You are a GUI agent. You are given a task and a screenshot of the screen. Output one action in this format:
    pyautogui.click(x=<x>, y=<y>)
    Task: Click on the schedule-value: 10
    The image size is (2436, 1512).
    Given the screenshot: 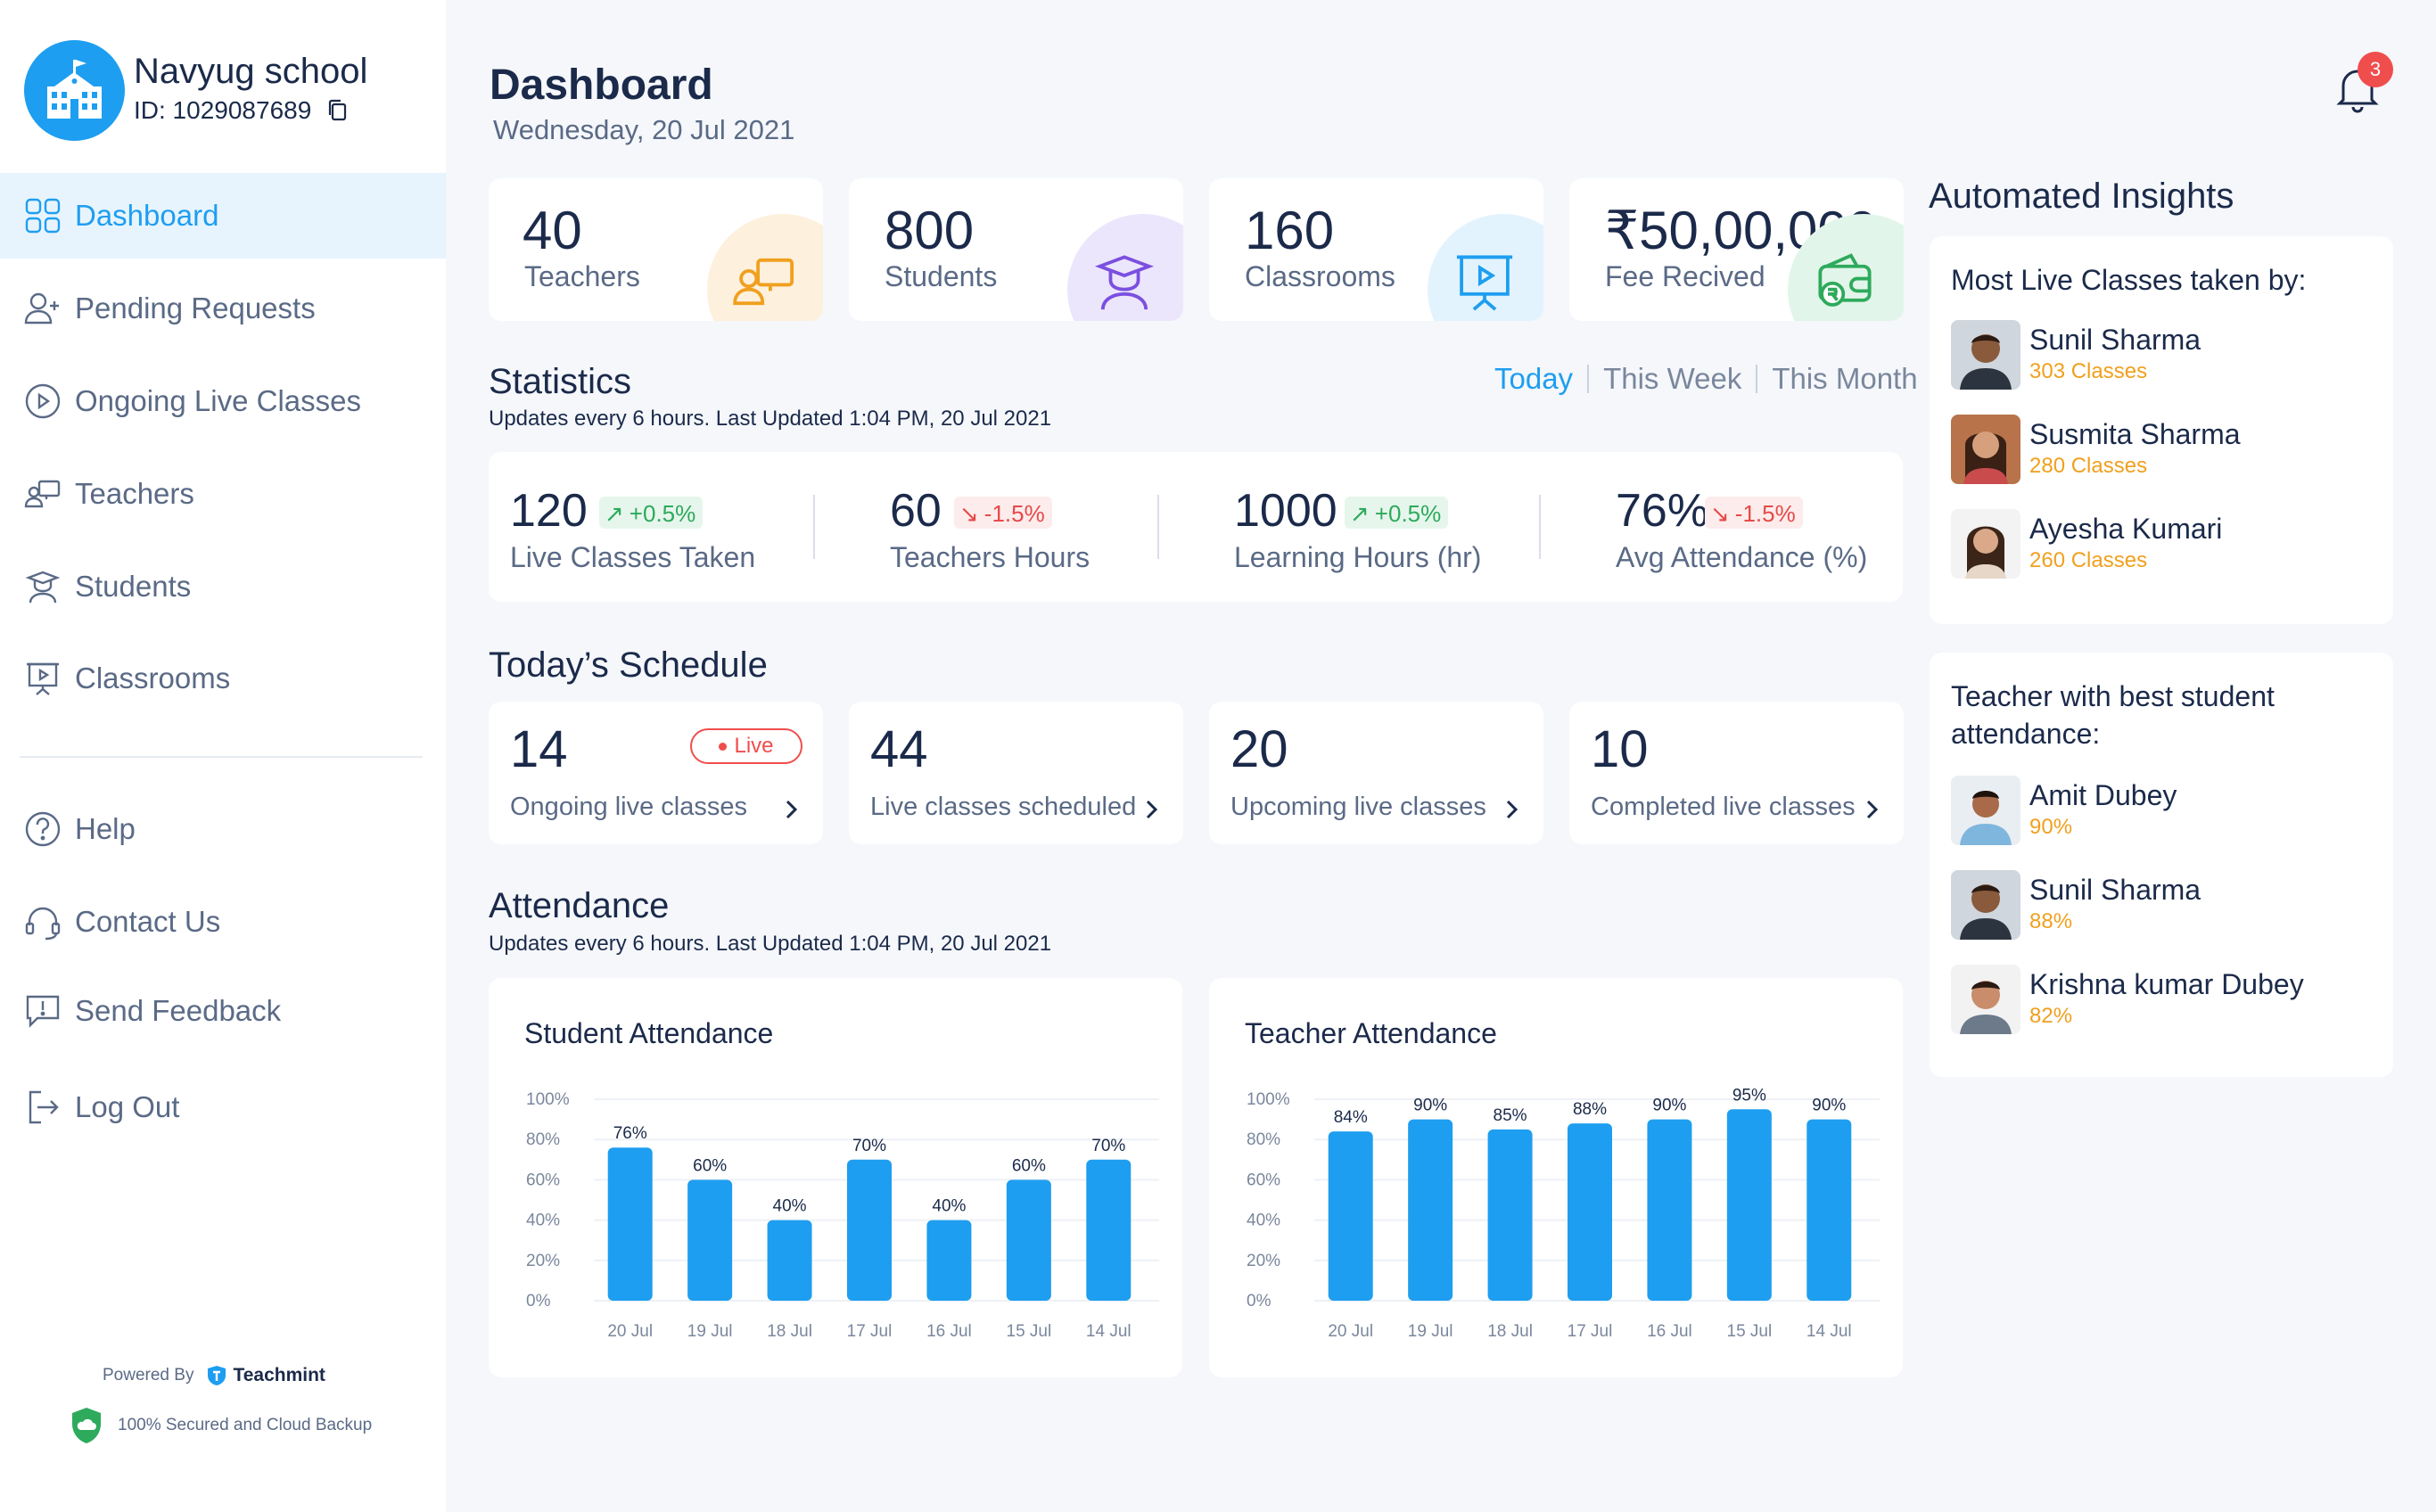 What is the action you would take?
    pyautogui.click(x=1620, y=749)
    